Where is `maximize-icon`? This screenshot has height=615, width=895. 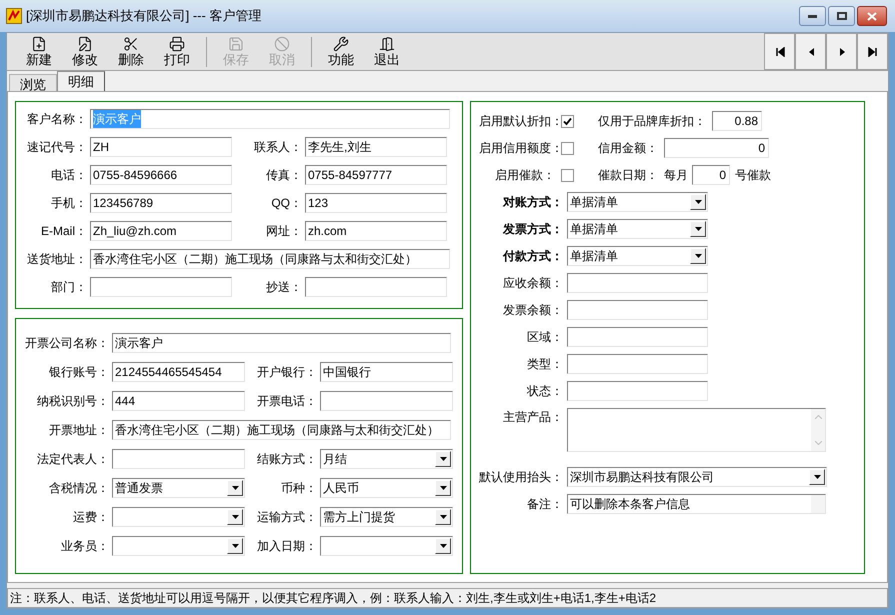
maximize-icon is located at coordinates (841, 16).